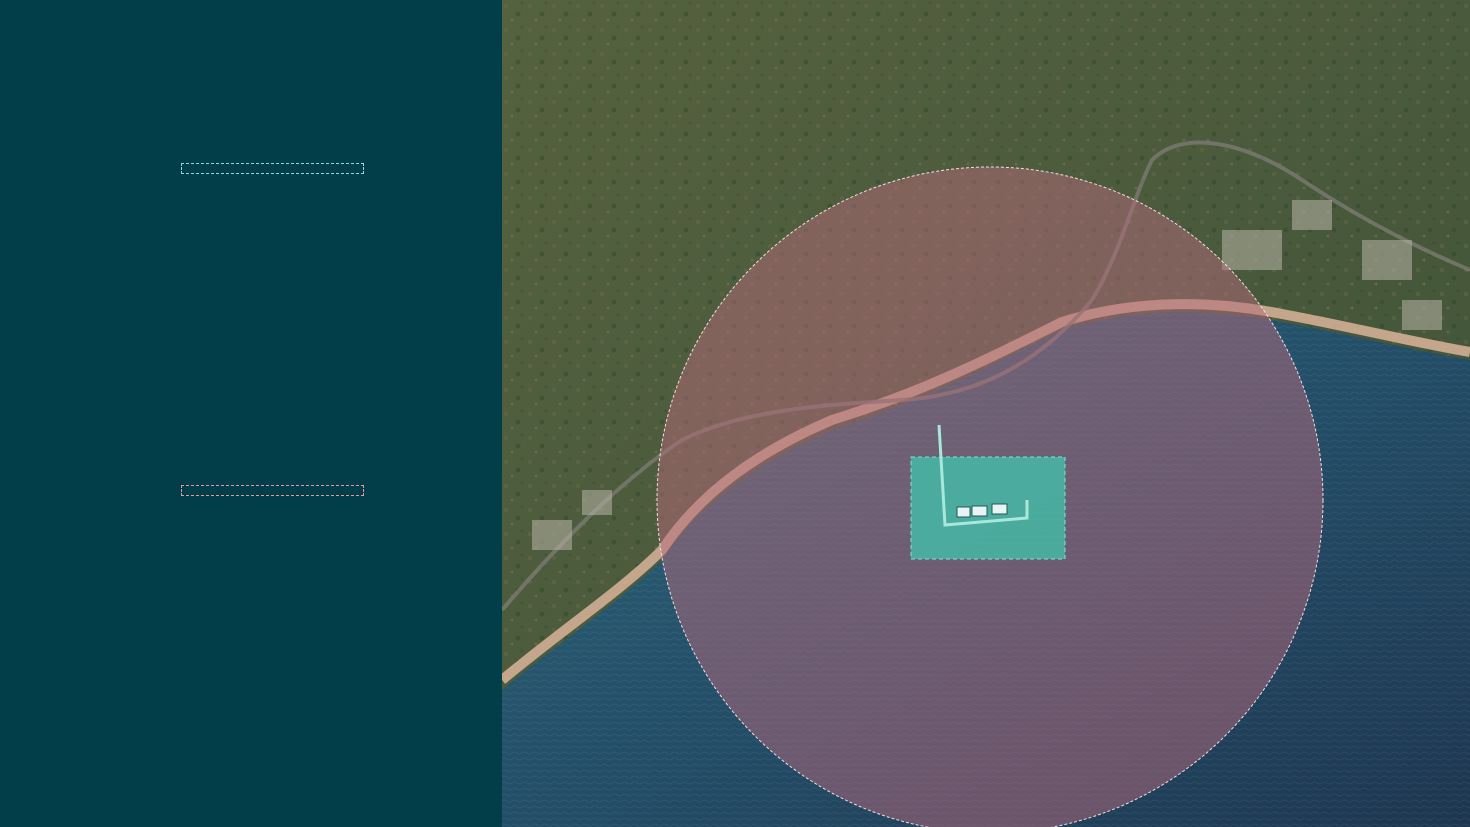  What do you see at coordinates (988, 508) in the screenshot?
I see `site-area-rect` at bounding box center [988, 508].